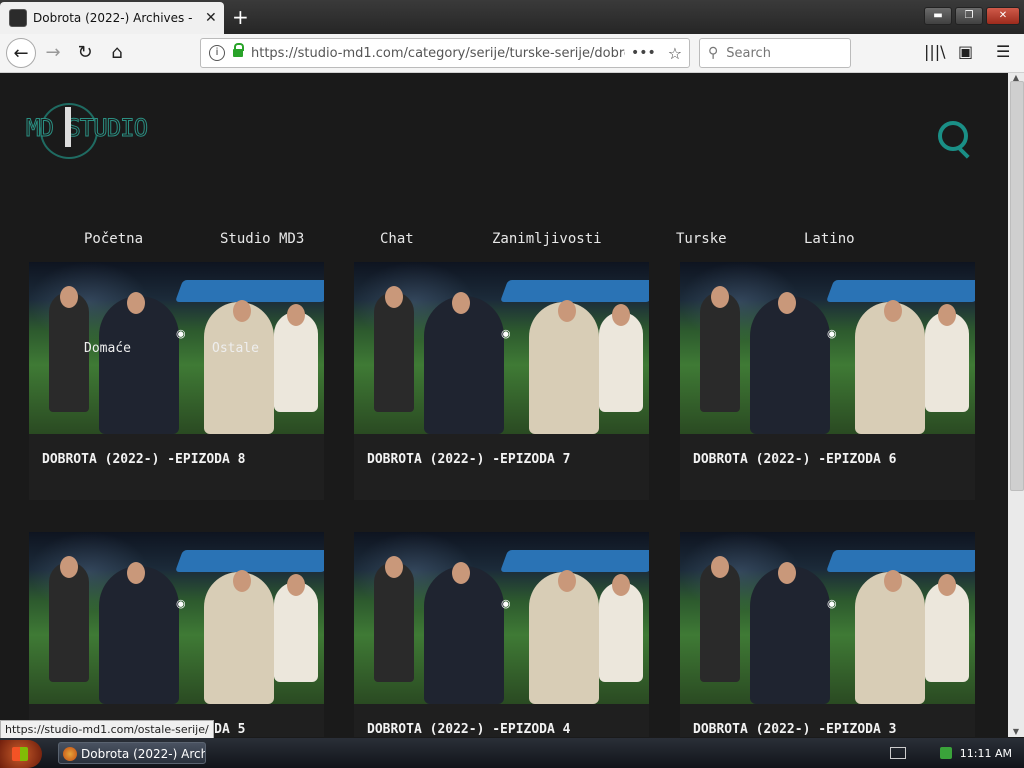  What do you see at coordinates (469, 729) in the screenshot?
I see `post-title: DOBROTA (2022-) -EPIZODA 4` at bounding box center [469, 729].